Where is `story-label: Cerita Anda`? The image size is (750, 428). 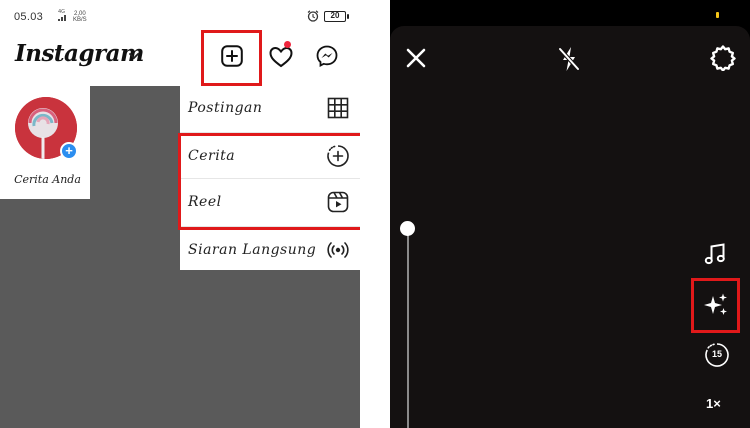
story-label: Cerita Anda is located at coordinates (47, 179).